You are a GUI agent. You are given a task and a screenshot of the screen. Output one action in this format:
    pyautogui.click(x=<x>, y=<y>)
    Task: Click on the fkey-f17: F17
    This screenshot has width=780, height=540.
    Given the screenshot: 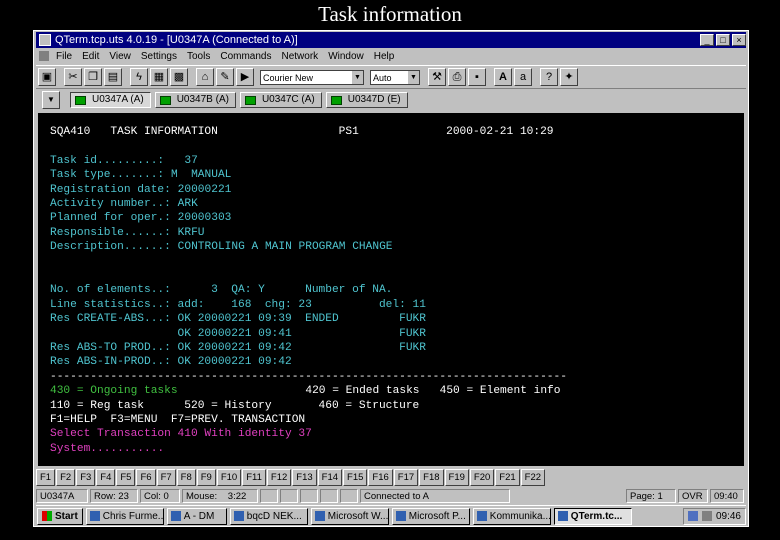 What is the action you would take?
    pyautogui.click(x=406, y=477)
    